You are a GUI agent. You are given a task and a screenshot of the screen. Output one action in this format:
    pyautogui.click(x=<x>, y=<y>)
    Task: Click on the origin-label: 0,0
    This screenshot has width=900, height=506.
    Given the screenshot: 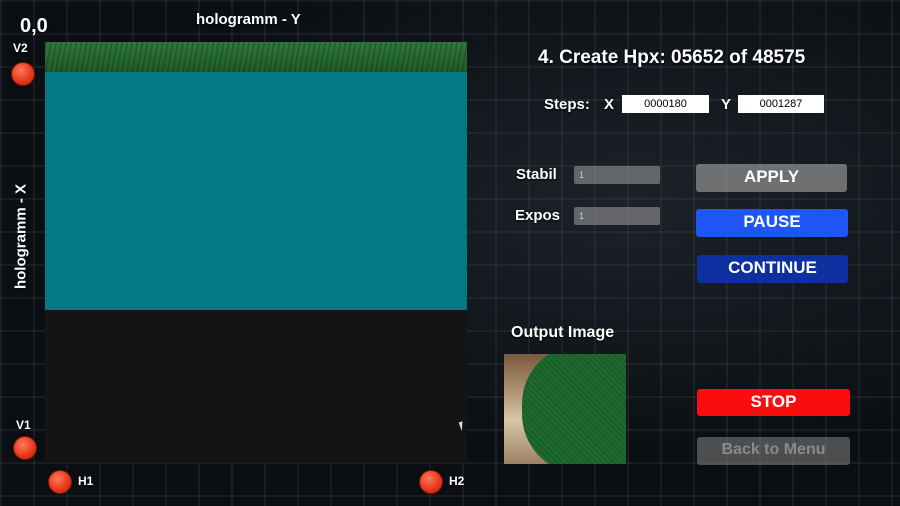 What is the action you would take?
    pyautogui.click(x=34, y=26)
    